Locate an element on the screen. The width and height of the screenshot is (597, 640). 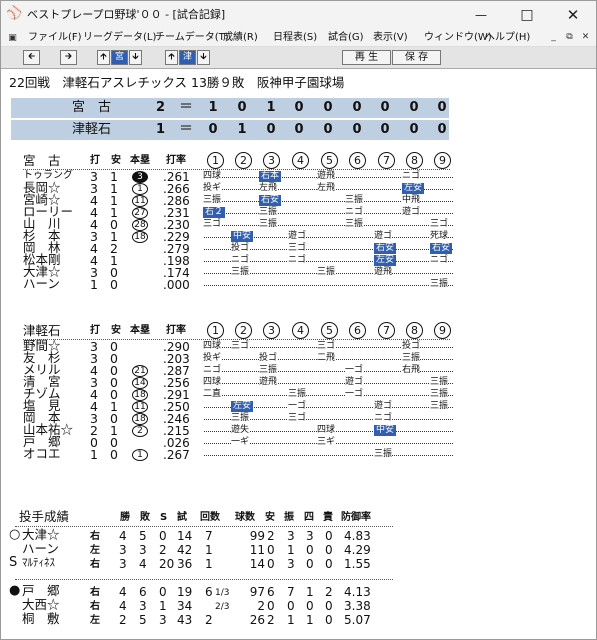
menu-item: ファイル(F) is located at coordinates (55, 38).